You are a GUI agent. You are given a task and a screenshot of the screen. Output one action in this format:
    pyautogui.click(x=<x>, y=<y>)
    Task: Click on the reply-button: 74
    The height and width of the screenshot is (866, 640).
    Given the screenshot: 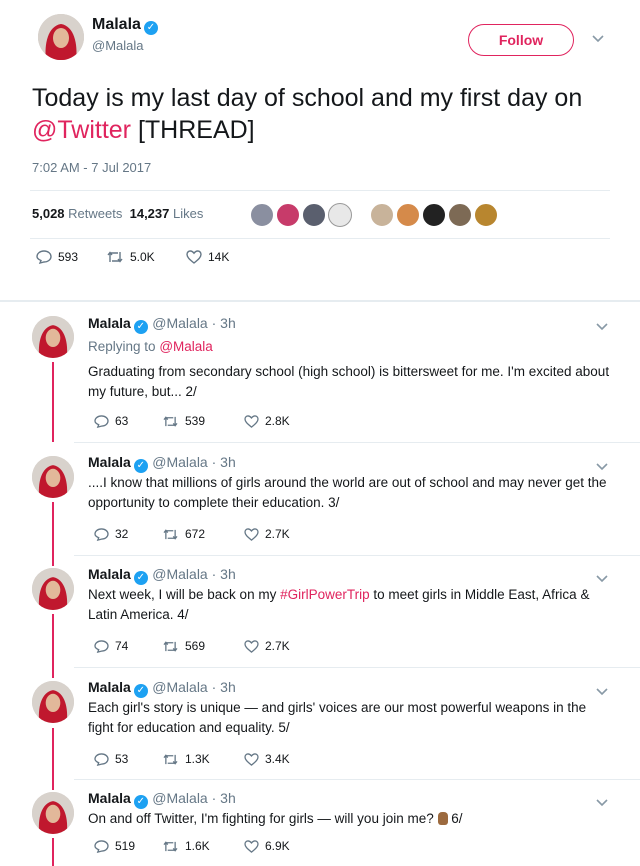 What is the action you would take?
    pyautogui.click(x=128, y=646)
    